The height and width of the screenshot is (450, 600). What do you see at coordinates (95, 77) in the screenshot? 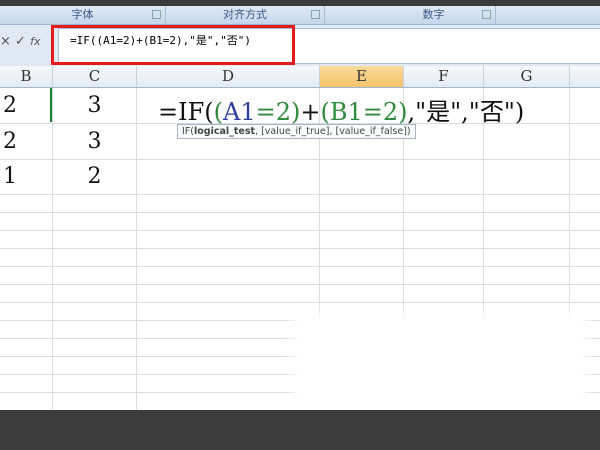
I see `column-header-c: C` at bounding box center [95, 77].